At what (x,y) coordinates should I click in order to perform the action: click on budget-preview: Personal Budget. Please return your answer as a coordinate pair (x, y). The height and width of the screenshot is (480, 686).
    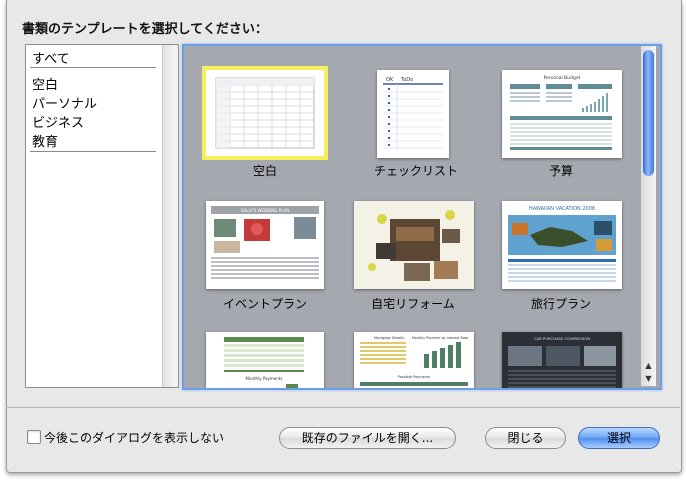
    Looking at the image, I should click on (561, 112).